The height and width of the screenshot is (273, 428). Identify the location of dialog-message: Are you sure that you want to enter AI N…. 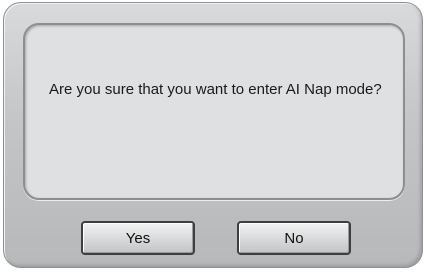
(215, 89).